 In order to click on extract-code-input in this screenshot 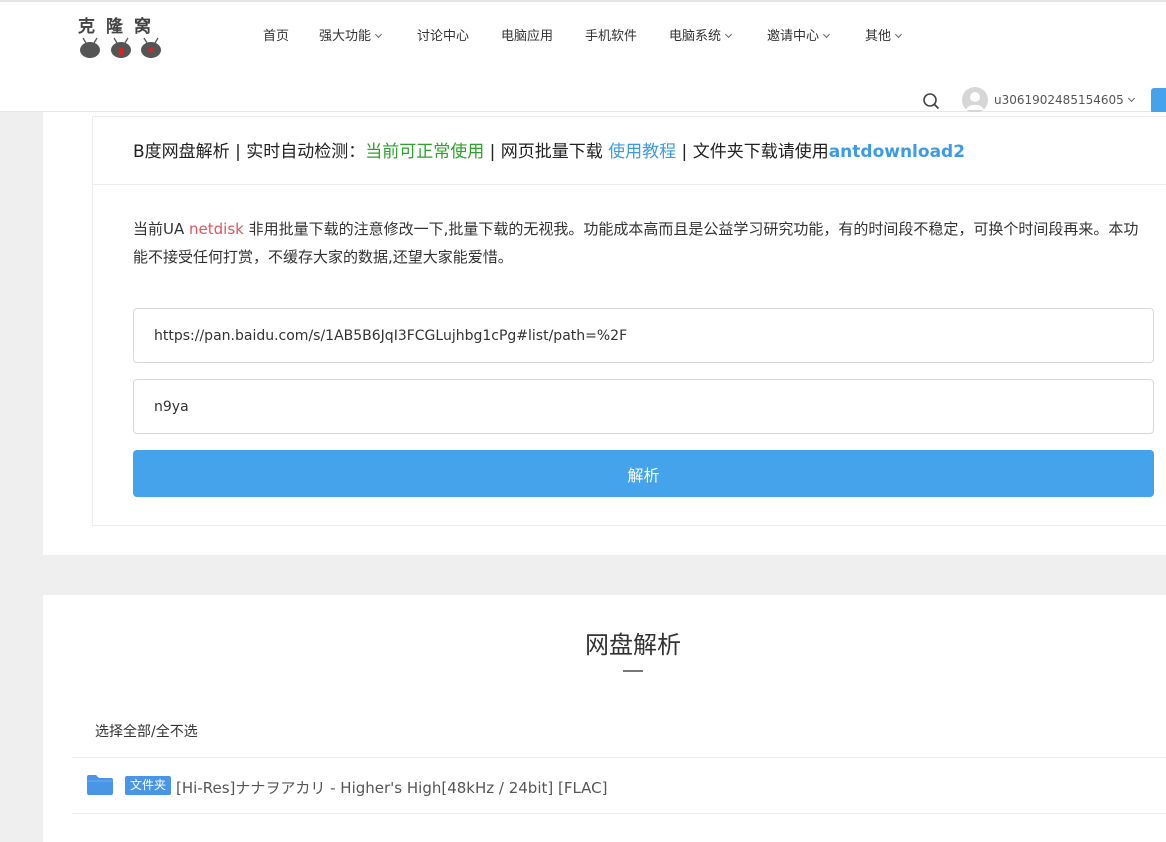, I will do `click(643, 406)`.